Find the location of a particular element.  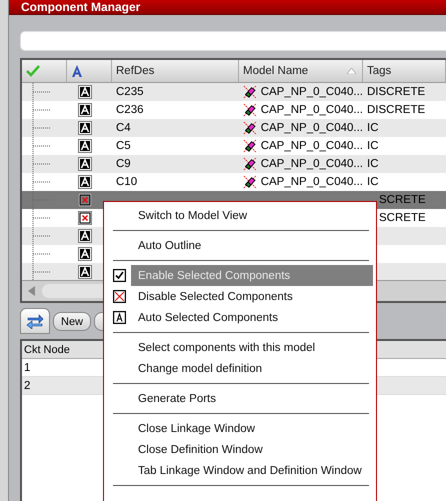

sync-button is located at coordinates (35, 321).